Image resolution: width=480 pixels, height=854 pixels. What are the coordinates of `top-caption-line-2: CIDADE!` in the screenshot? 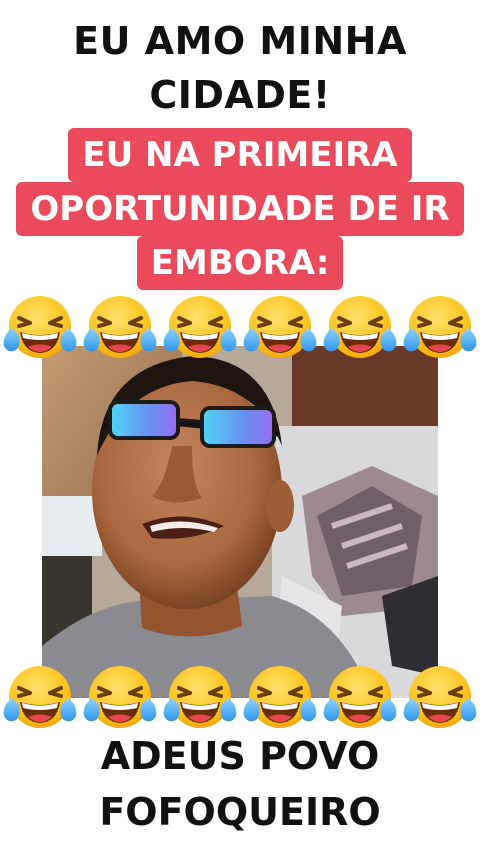 It's located at (240, 95).